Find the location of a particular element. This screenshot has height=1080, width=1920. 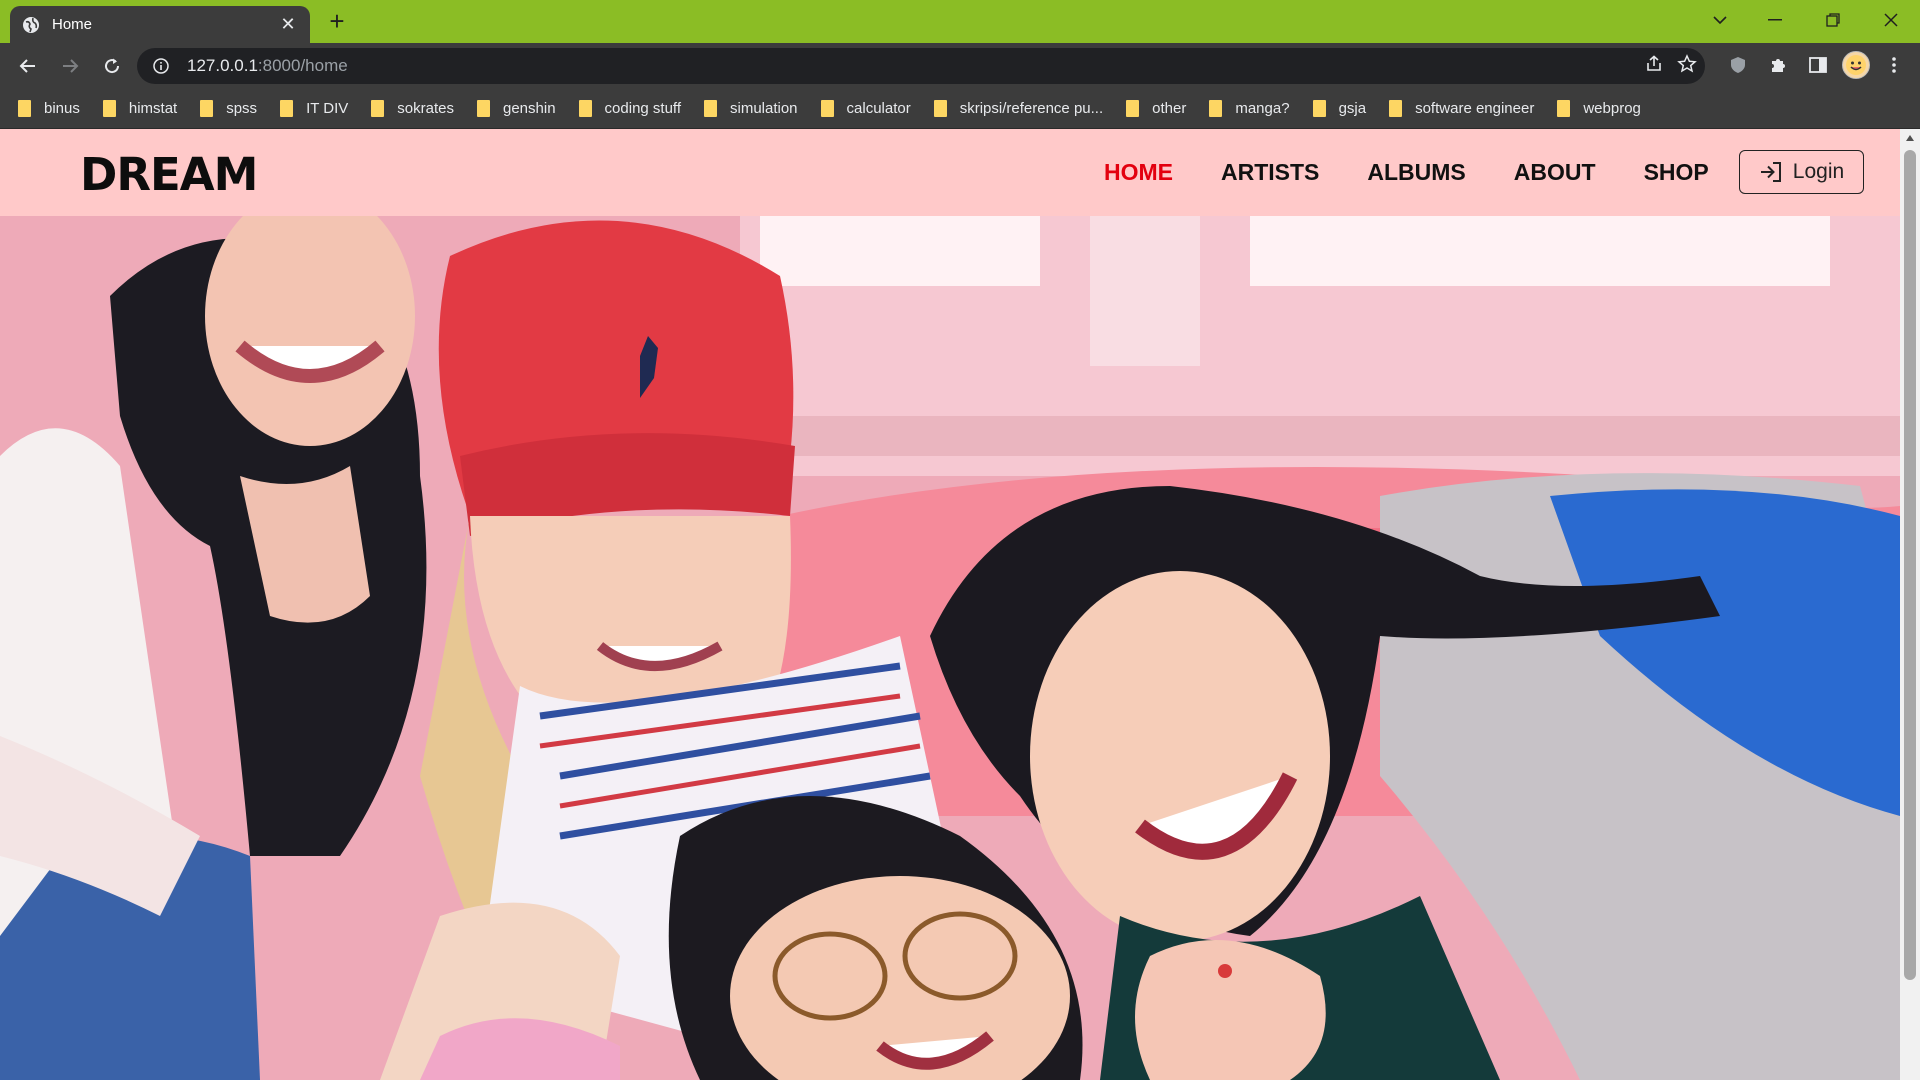

close-window-button is located at coordinates (1891, 20).